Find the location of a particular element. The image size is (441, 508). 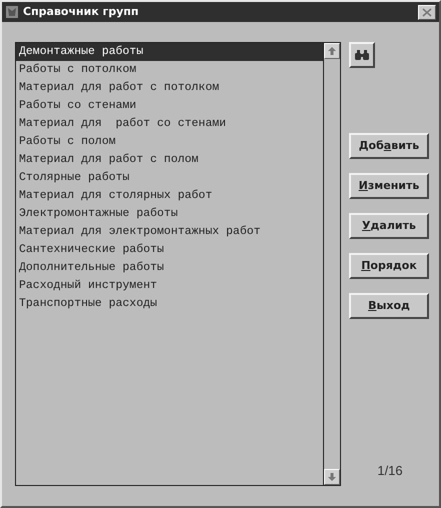

list-item: Дополнительные работы is located at coordinates (169, 268).